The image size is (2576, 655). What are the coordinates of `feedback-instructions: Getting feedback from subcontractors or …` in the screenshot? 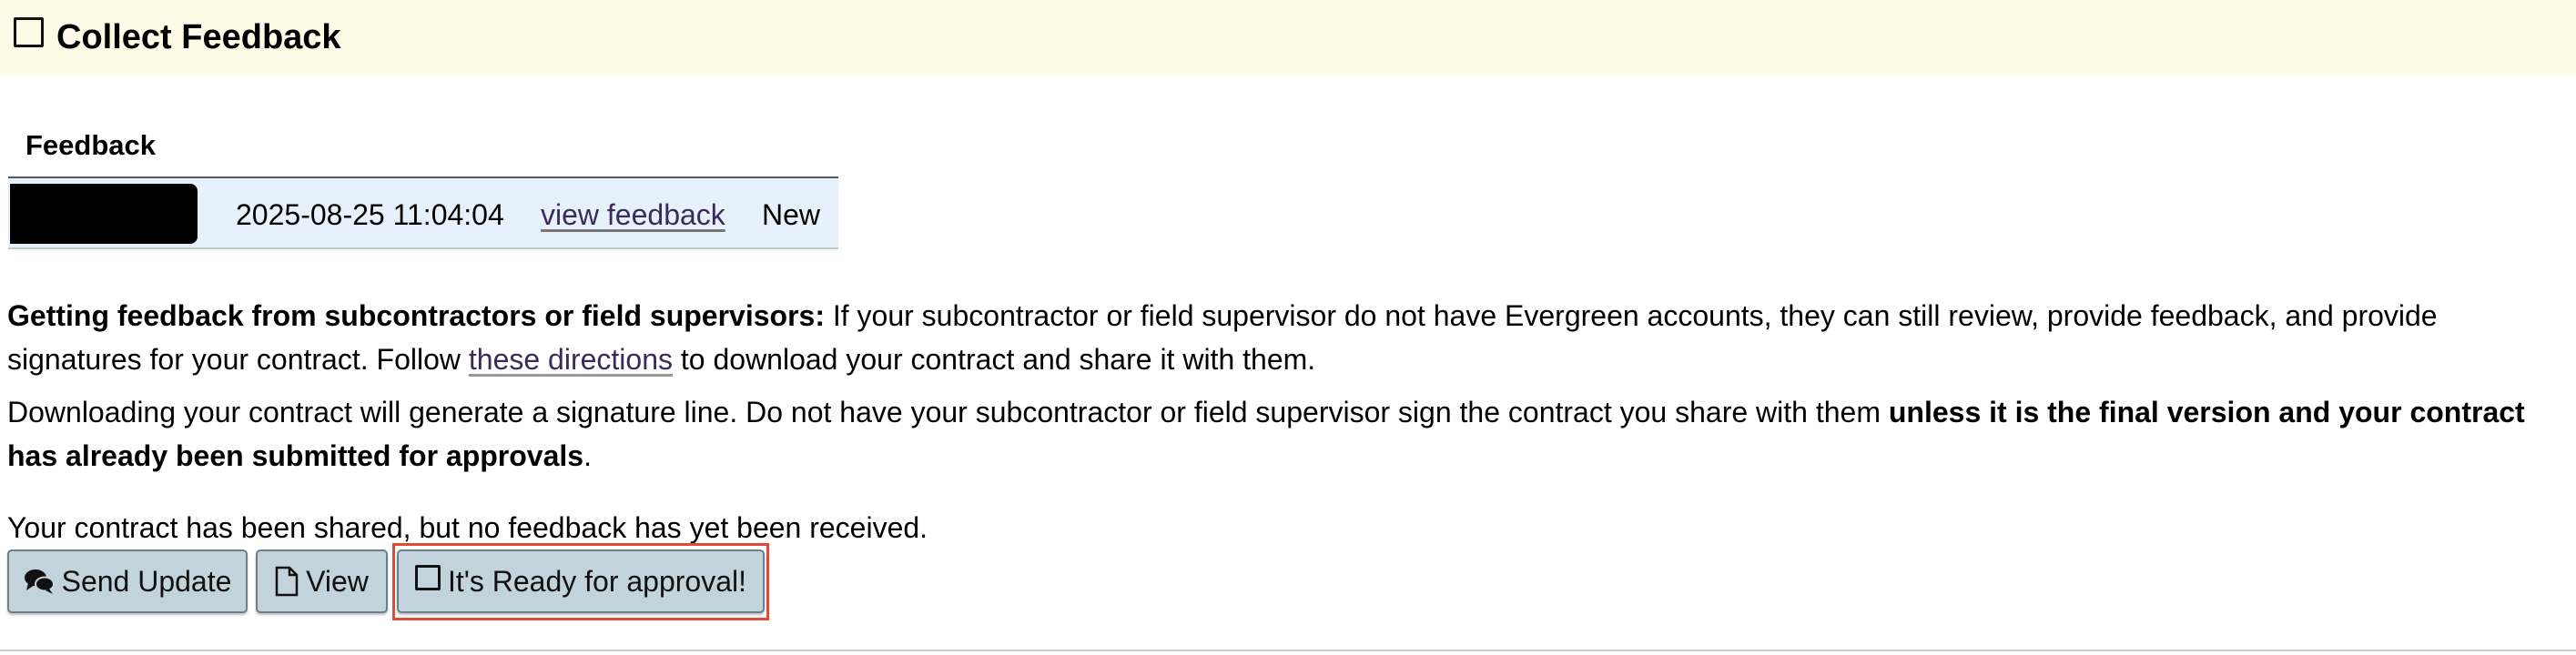 It's located at (1281, 337).